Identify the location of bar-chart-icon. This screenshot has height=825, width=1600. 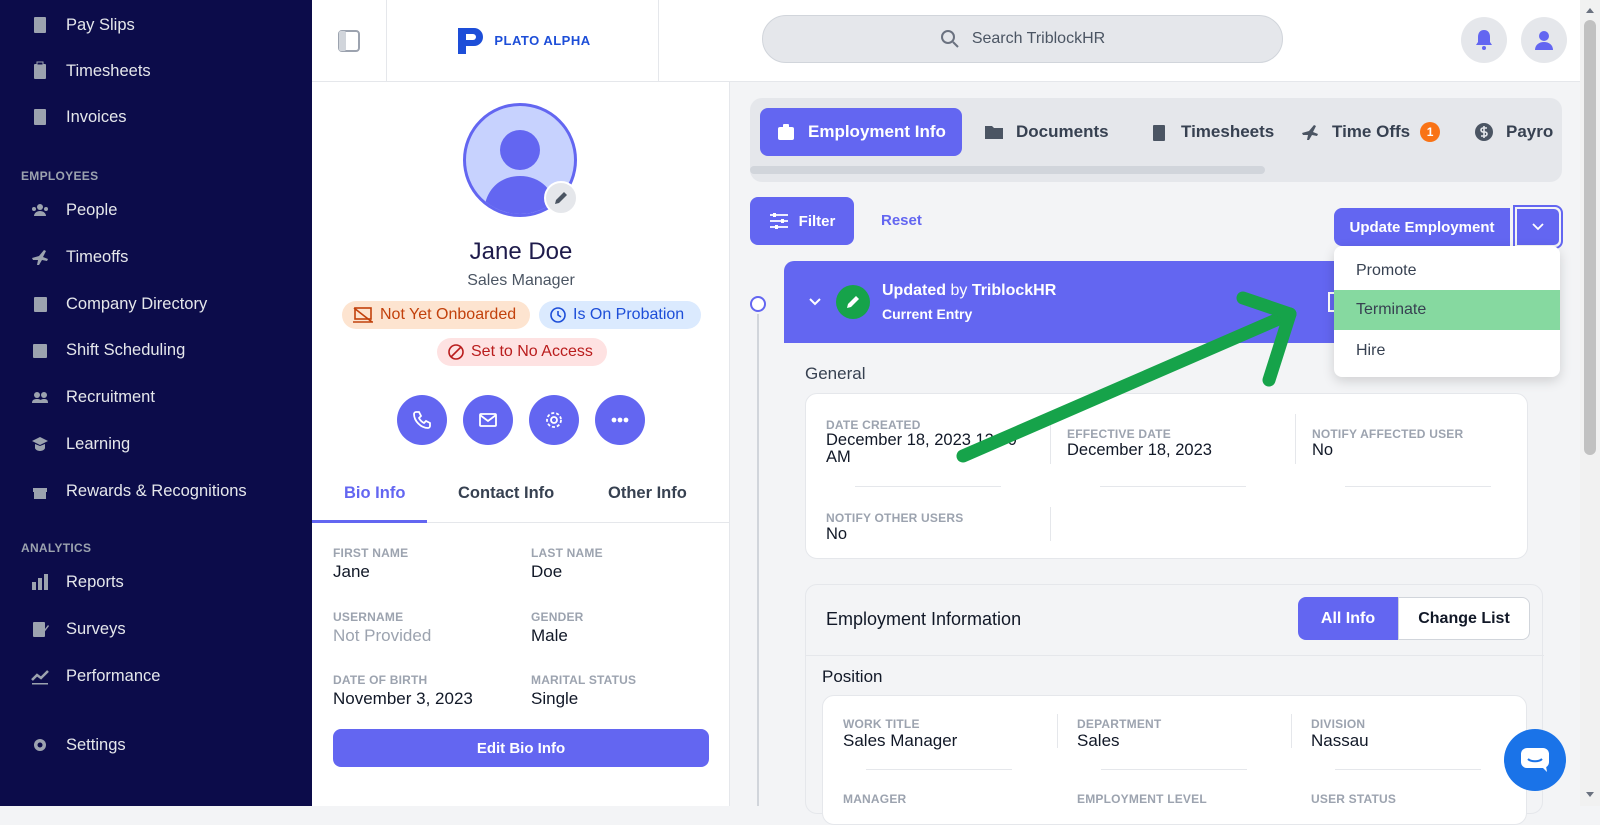
(40, 582).